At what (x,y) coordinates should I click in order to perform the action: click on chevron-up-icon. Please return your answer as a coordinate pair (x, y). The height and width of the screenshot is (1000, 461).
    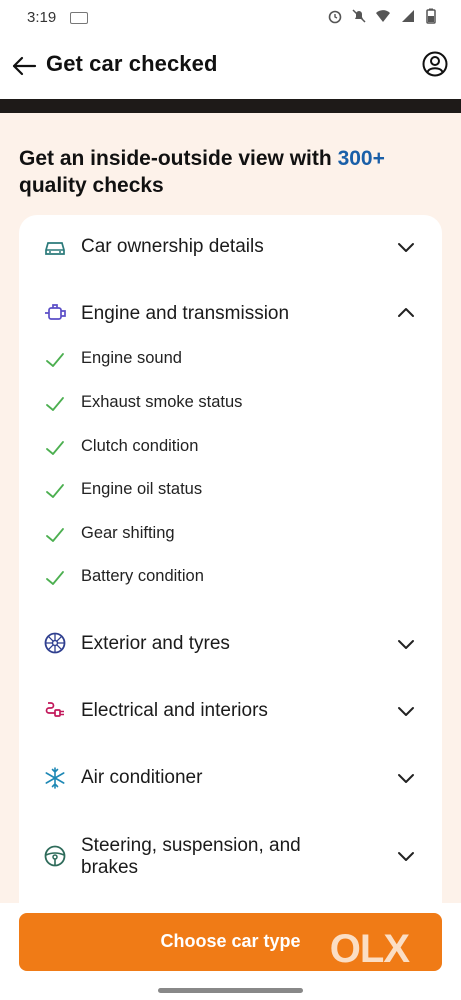
    Looking at the image, I should click on (406, 313).